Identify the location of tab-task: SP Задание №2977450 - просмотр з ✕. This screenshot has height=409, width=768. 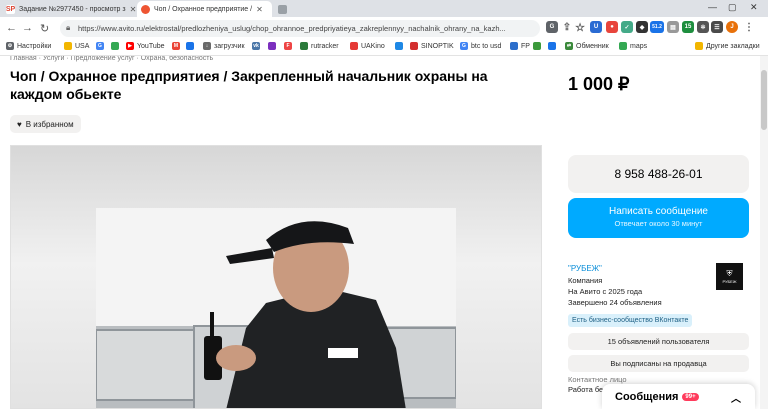
(69, 9).